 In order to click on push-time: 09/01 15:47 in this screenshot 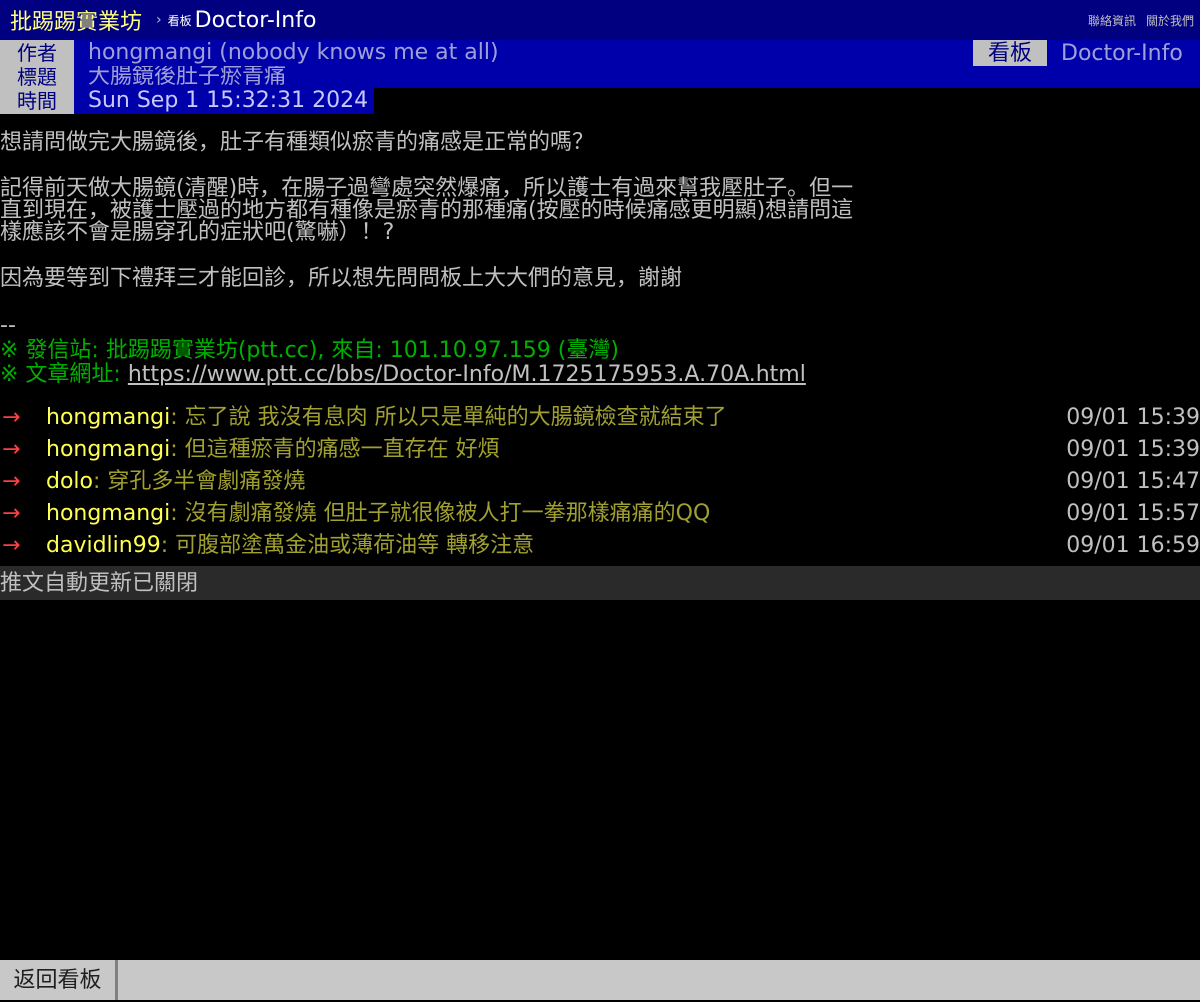, I will do `click(1133, 481)`.